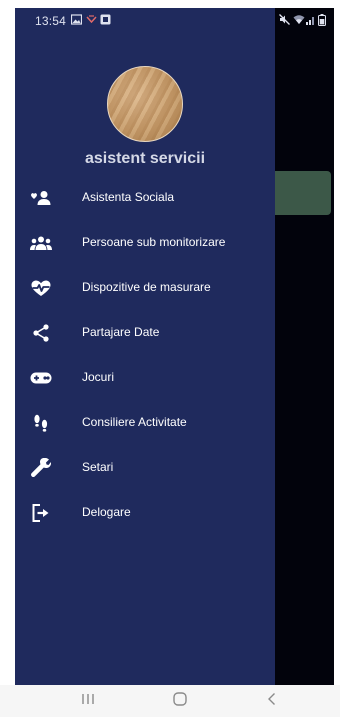  Describe the element at coordinates (128, 197) in the screenshot. I see `menu-label: Asistenta Sociala` at that location.